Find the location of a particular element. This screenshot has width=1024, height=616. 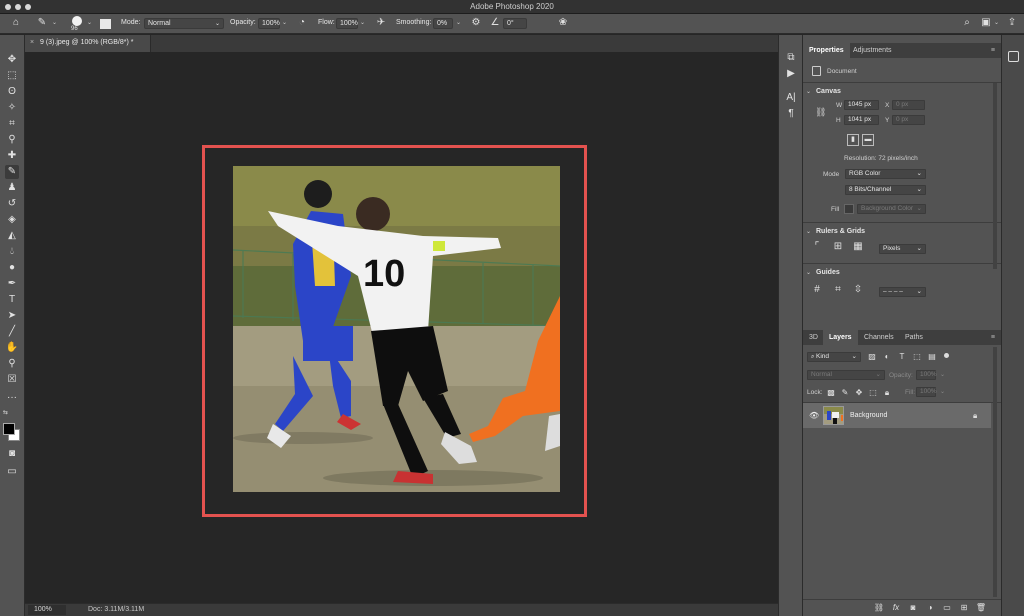

guide-style-dropdown: – – – – ⌄ is located at coordinates (902, 292).